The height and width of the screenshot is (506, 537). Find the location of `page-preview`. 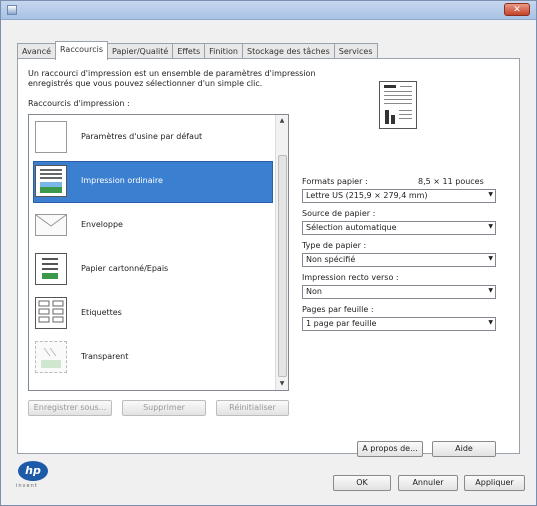

page-preview is located at coordinates (398, 105).